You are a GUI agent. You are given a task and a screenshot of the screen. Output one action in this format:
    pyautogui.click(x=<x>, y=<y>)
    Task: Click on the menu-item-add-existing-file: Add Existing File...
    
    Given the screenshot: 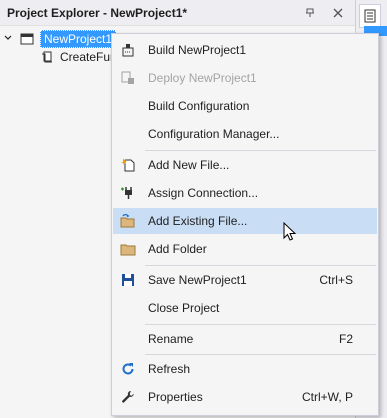 What is the action you would take?
    pyautogui.click(x=245, y=221)
    